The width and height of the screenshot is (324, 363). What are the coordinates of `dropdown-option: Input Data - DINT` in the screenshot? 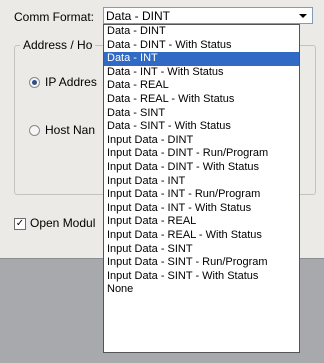 It's located at (201, 141).